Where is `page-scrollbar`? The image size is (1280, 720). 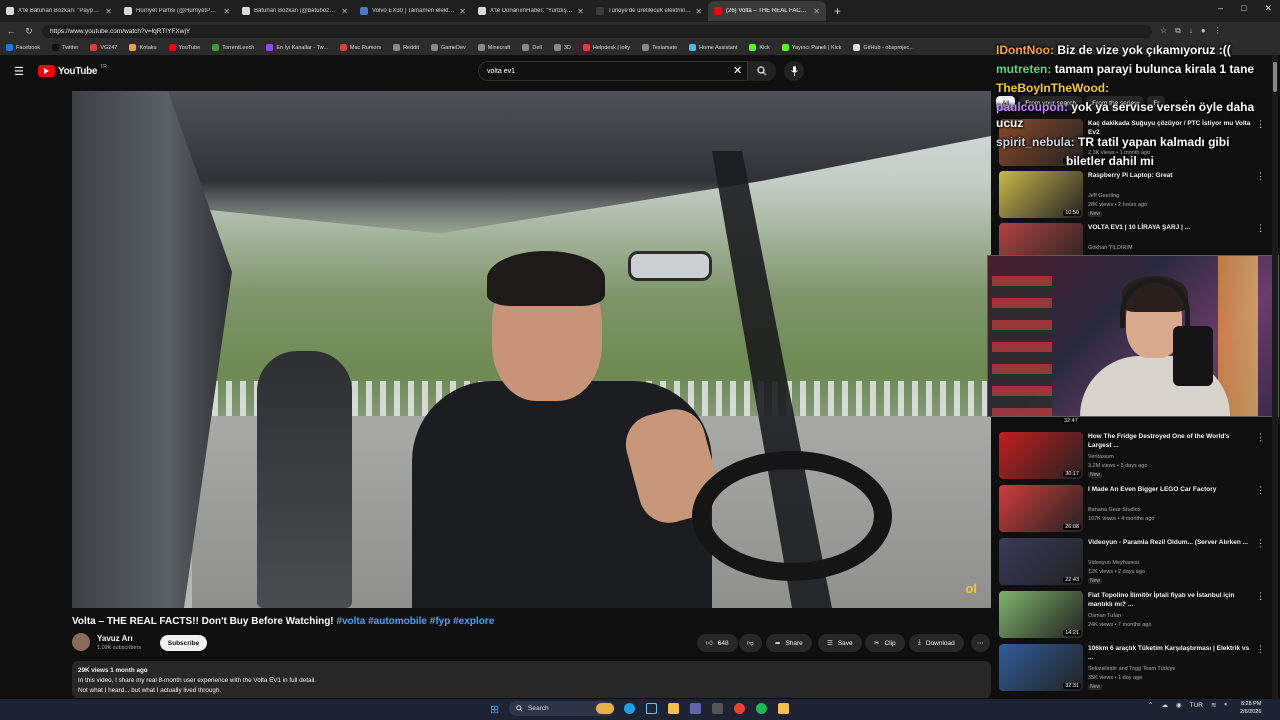
page-scrollbar is located at coordinates (1275, 377).